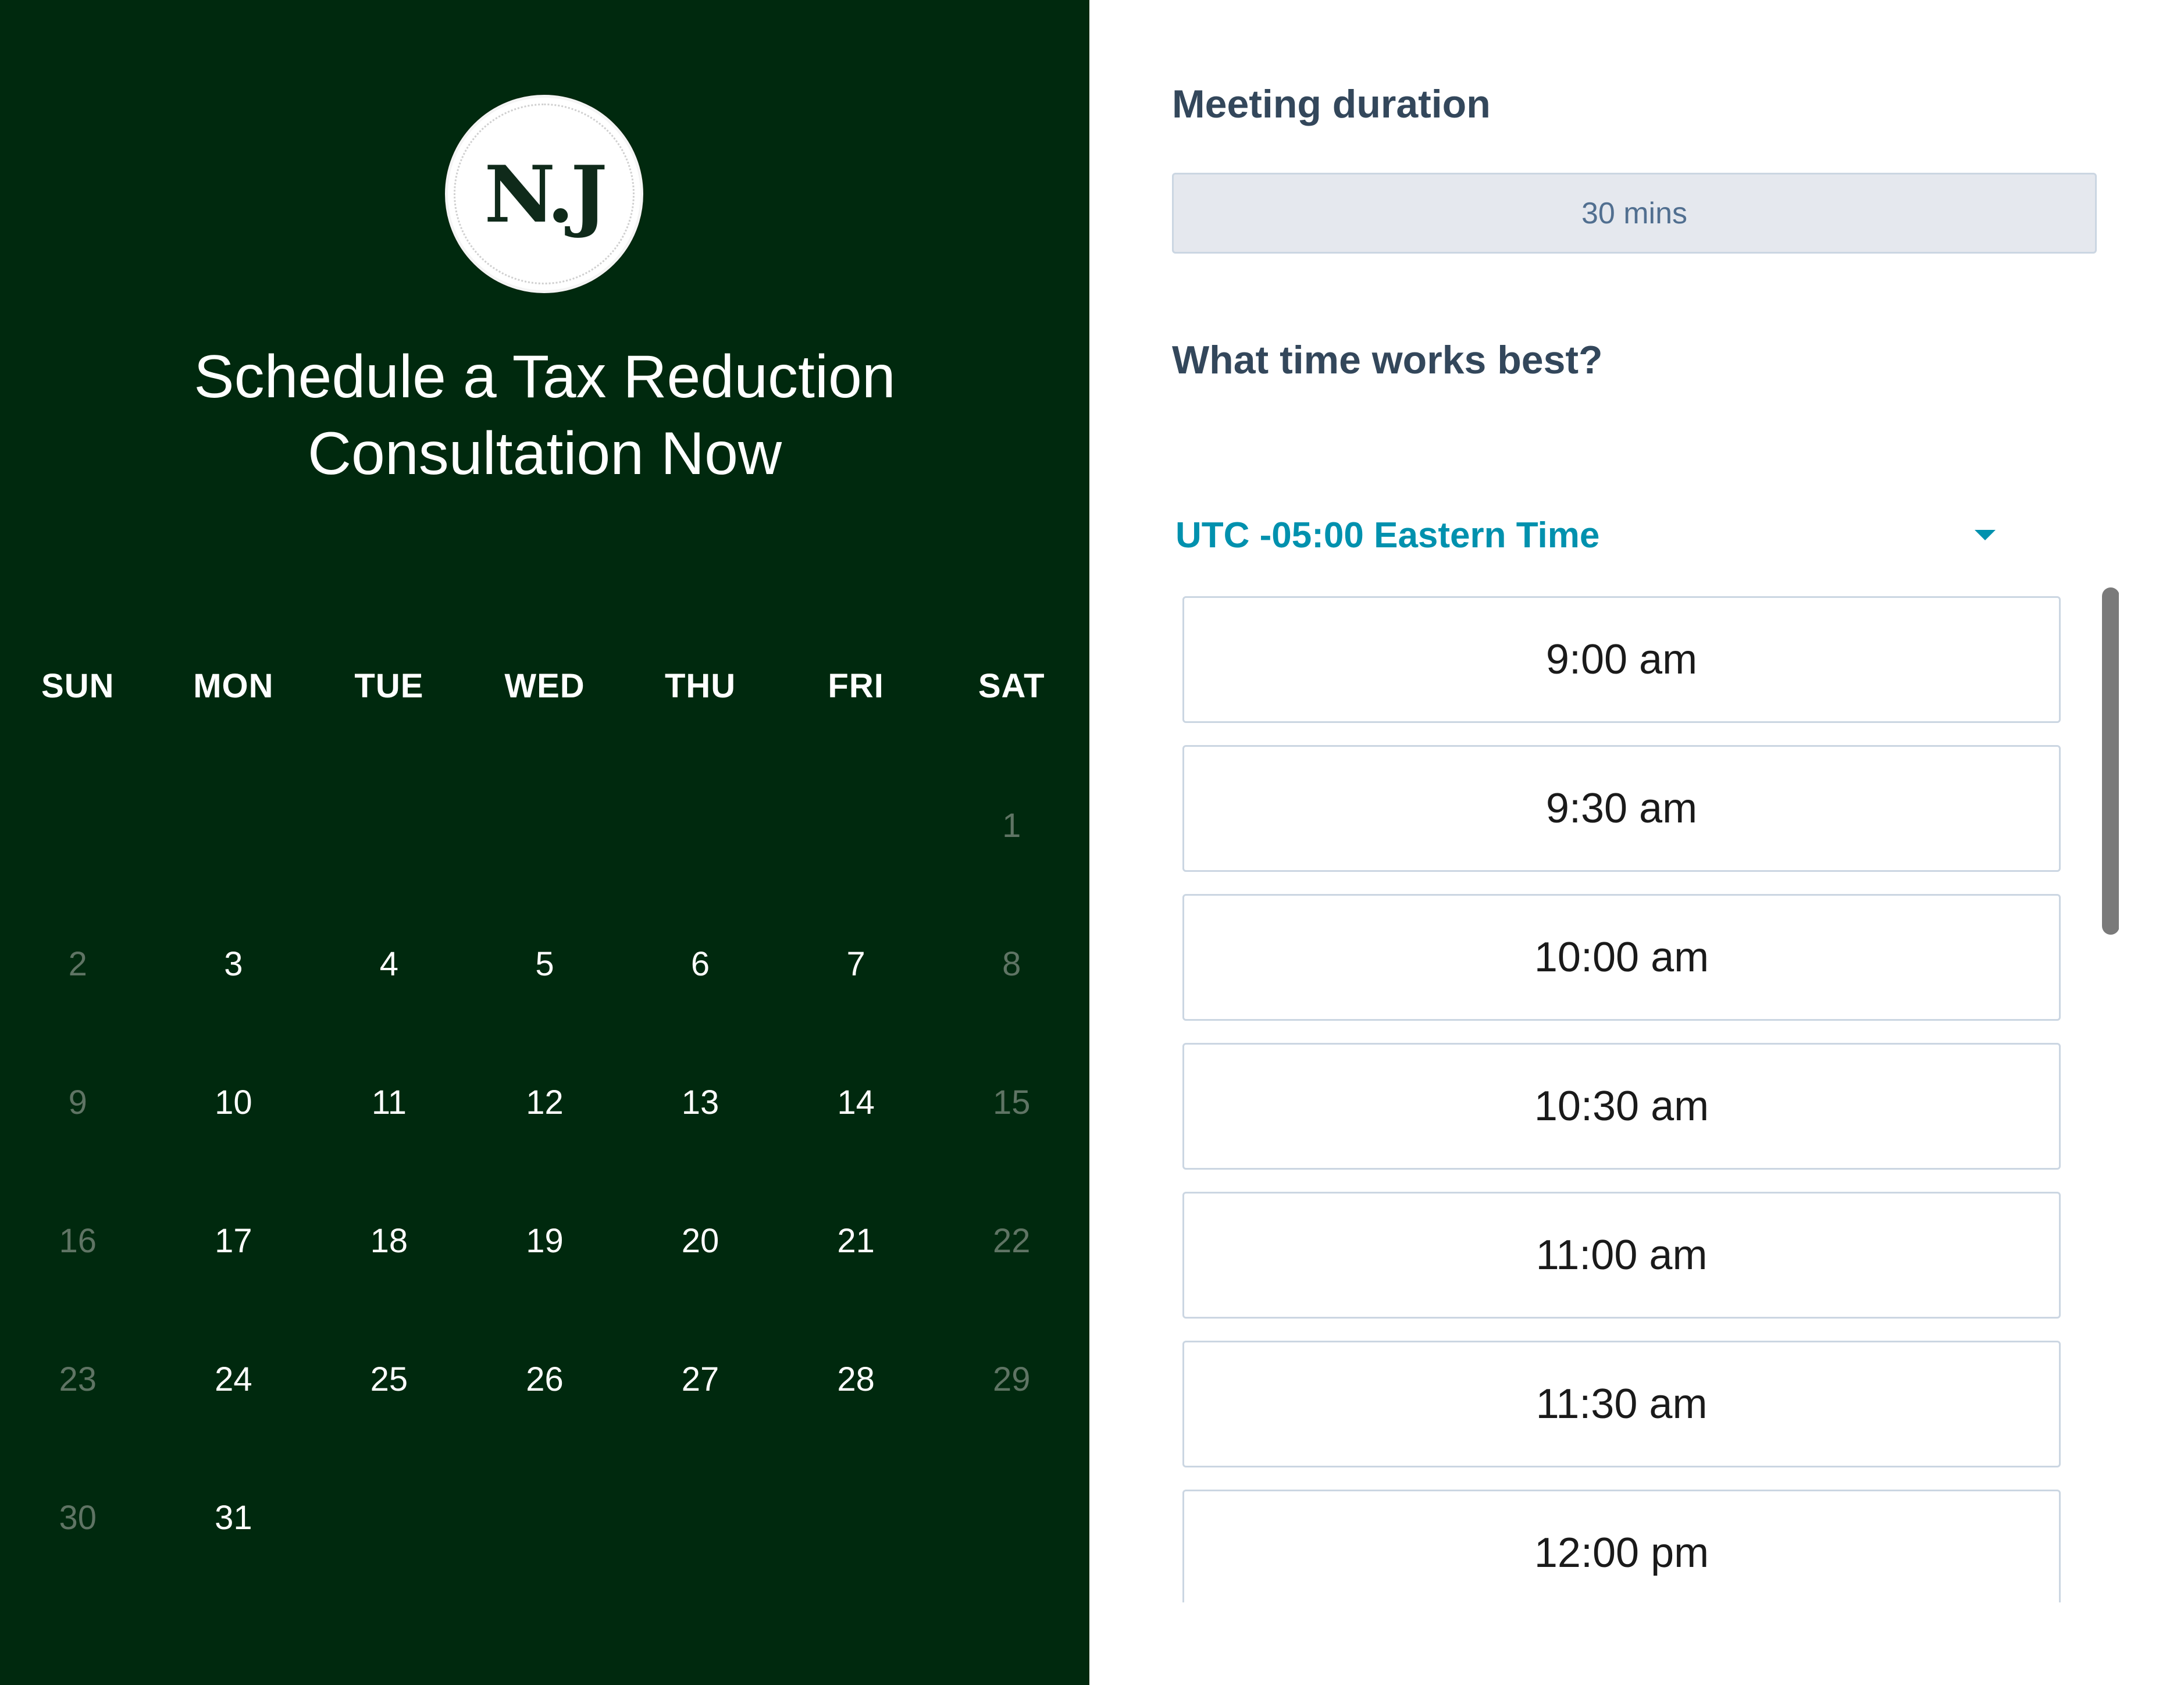 The width and height of the screenshot is (2184, 1685). What do you see at coordinates (1622, 957) in the screenshot?
I see `time-slot-button: 10:00 am` at bounding box center [1622, 957].